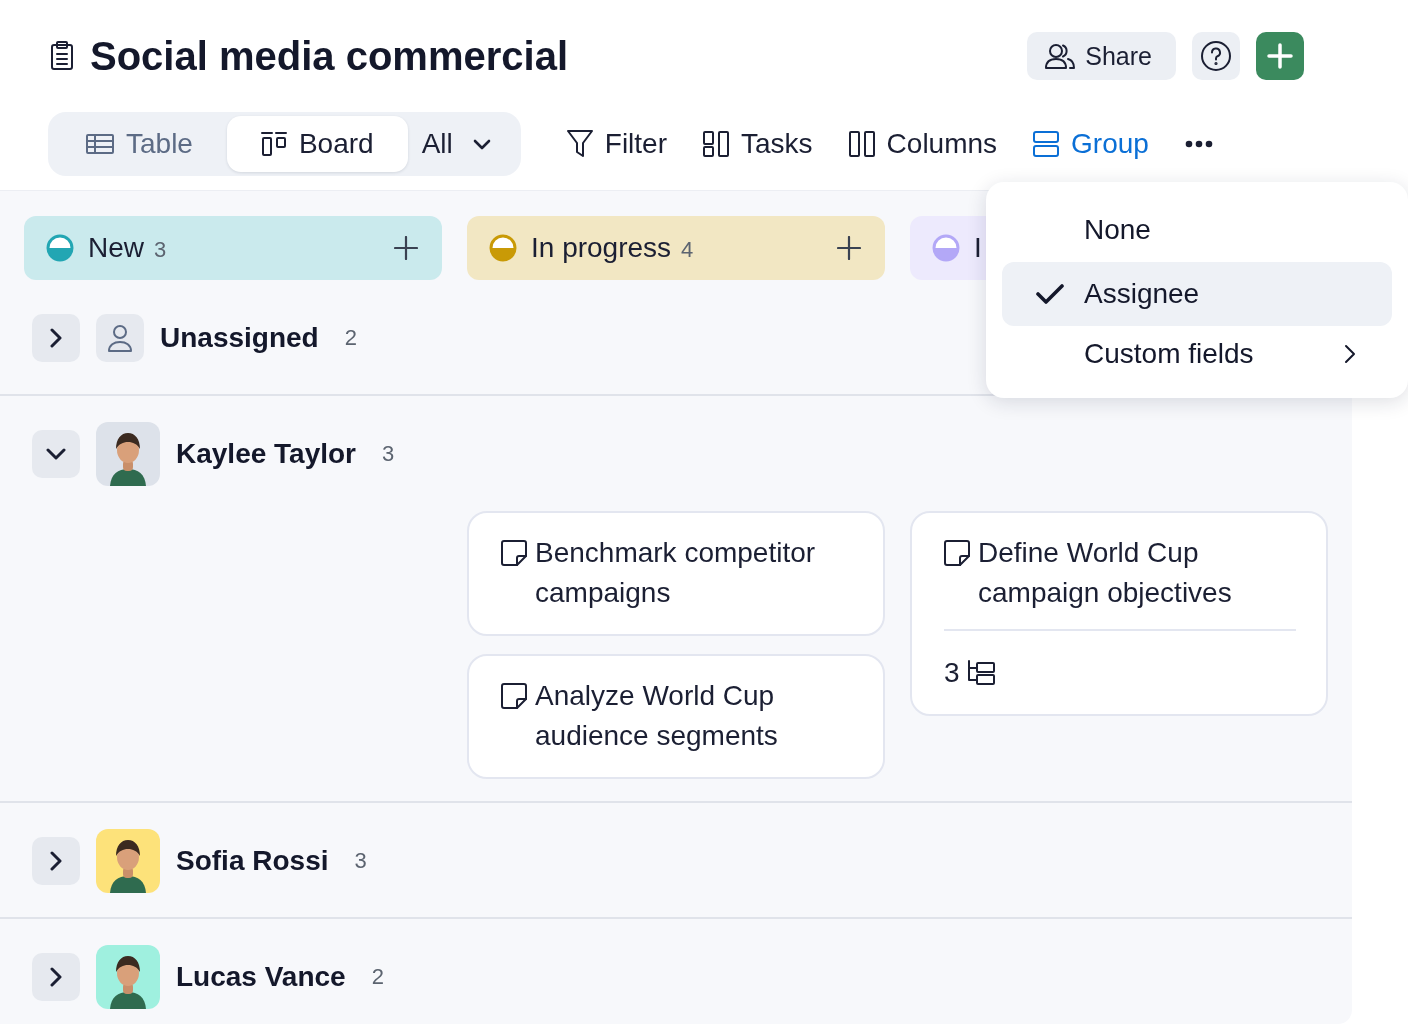  I want to click on board-icon, so click(273, 144).